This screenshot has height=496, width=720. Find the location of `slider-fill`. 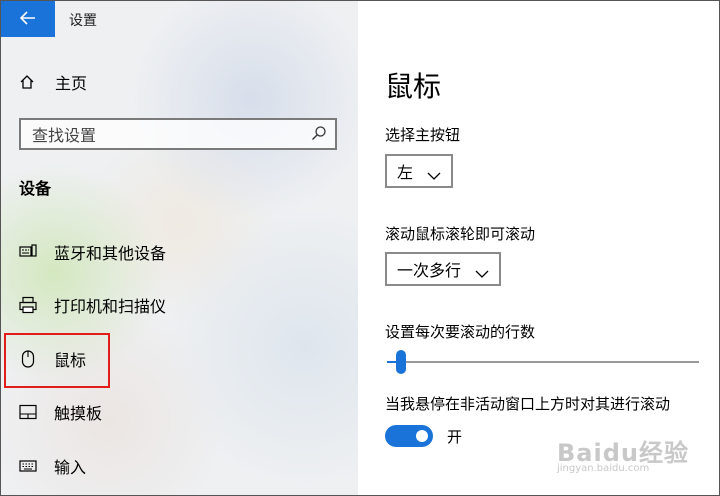

slider-fill is located at coordinates (391, 362).